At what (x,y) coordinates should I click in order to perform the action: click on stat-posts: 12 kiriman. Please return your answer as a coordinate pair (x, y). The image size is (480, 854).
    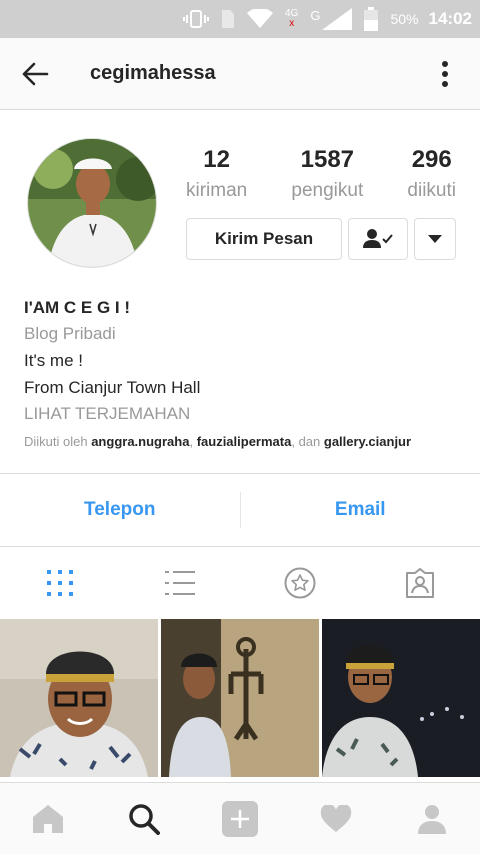
    Looking at the image, I should click on (216, 174).